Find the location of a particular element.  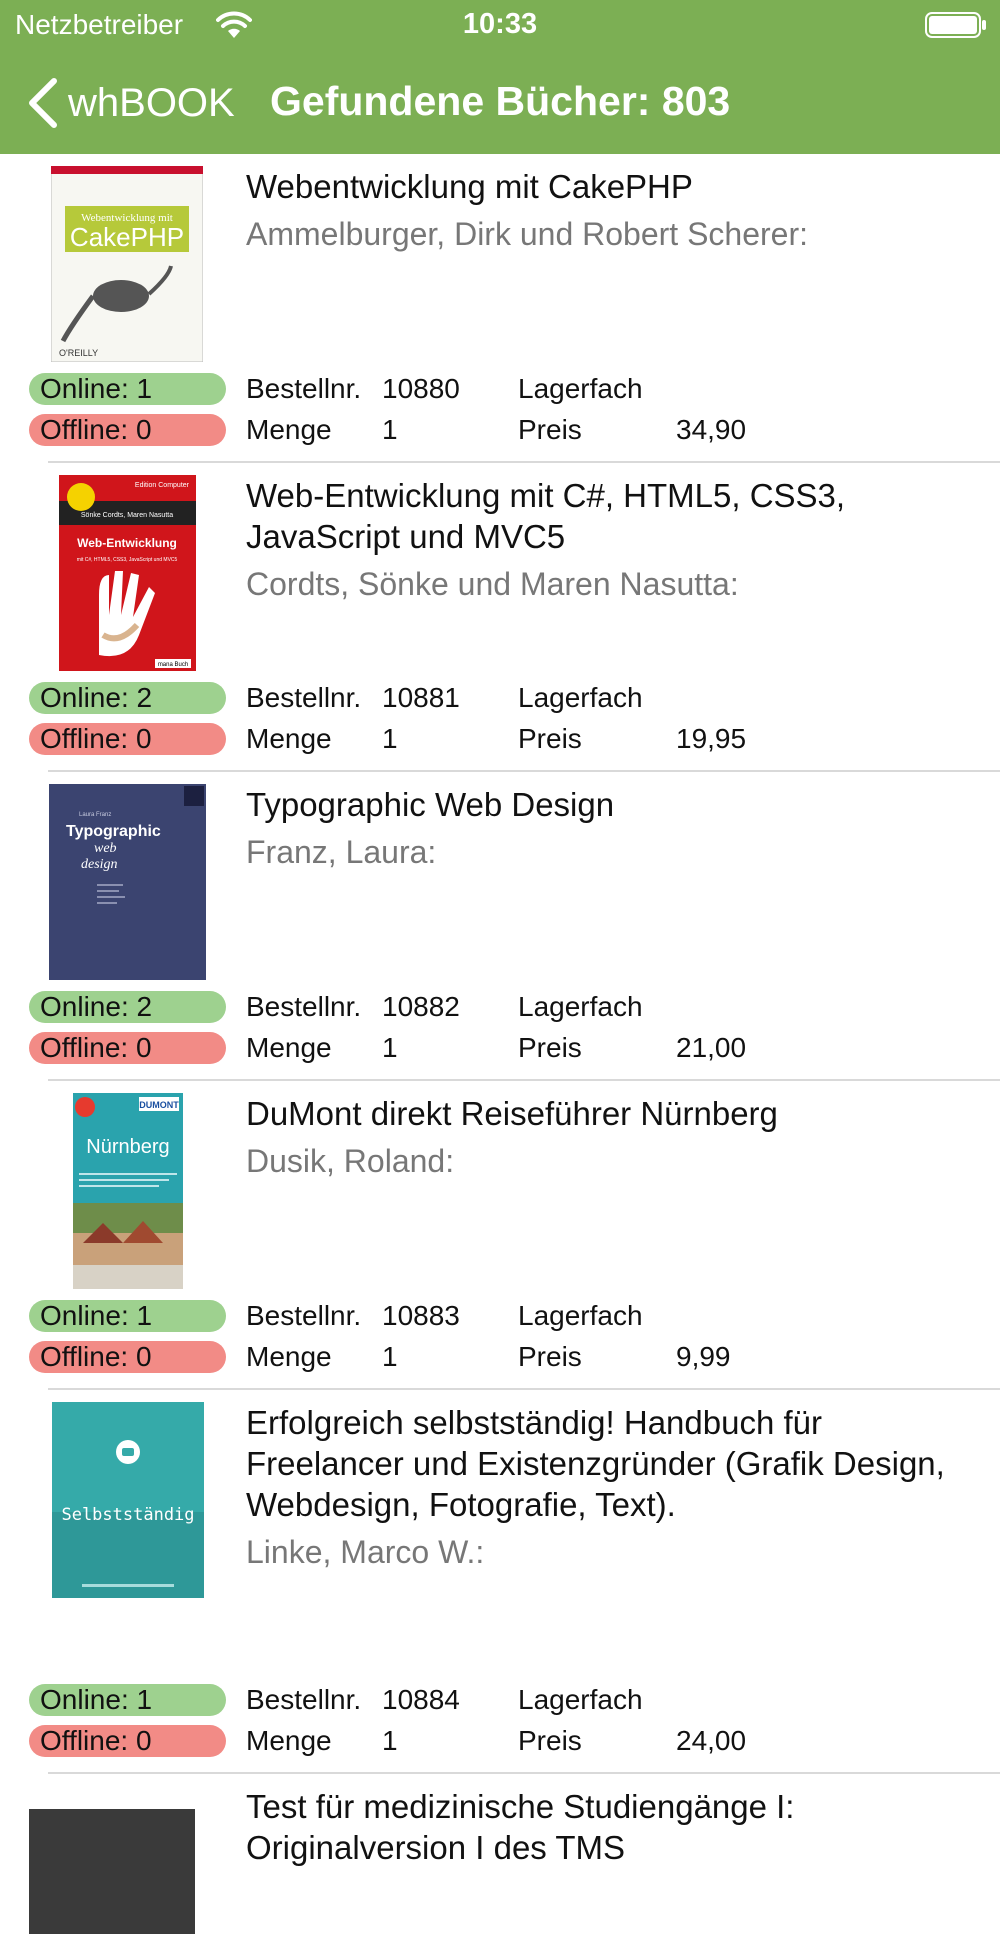

cover-title-big: Nürnberg is located at coordinates (127, 1147).